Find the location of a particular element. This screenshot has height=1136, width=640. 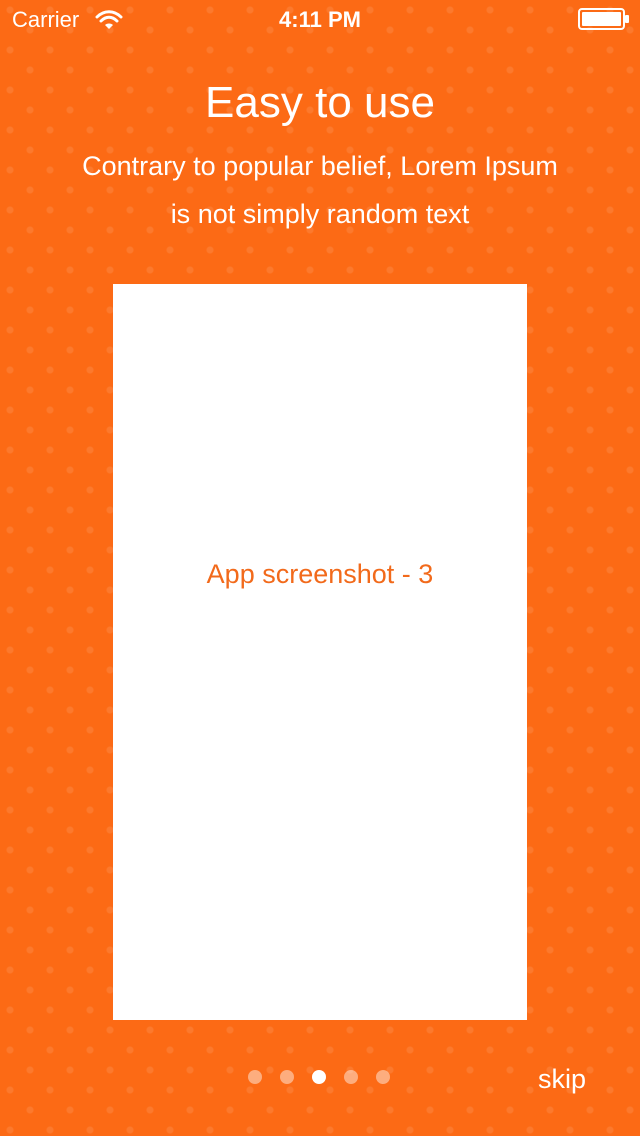

clock: 4:11 PM is located at coordinates (320, 19).